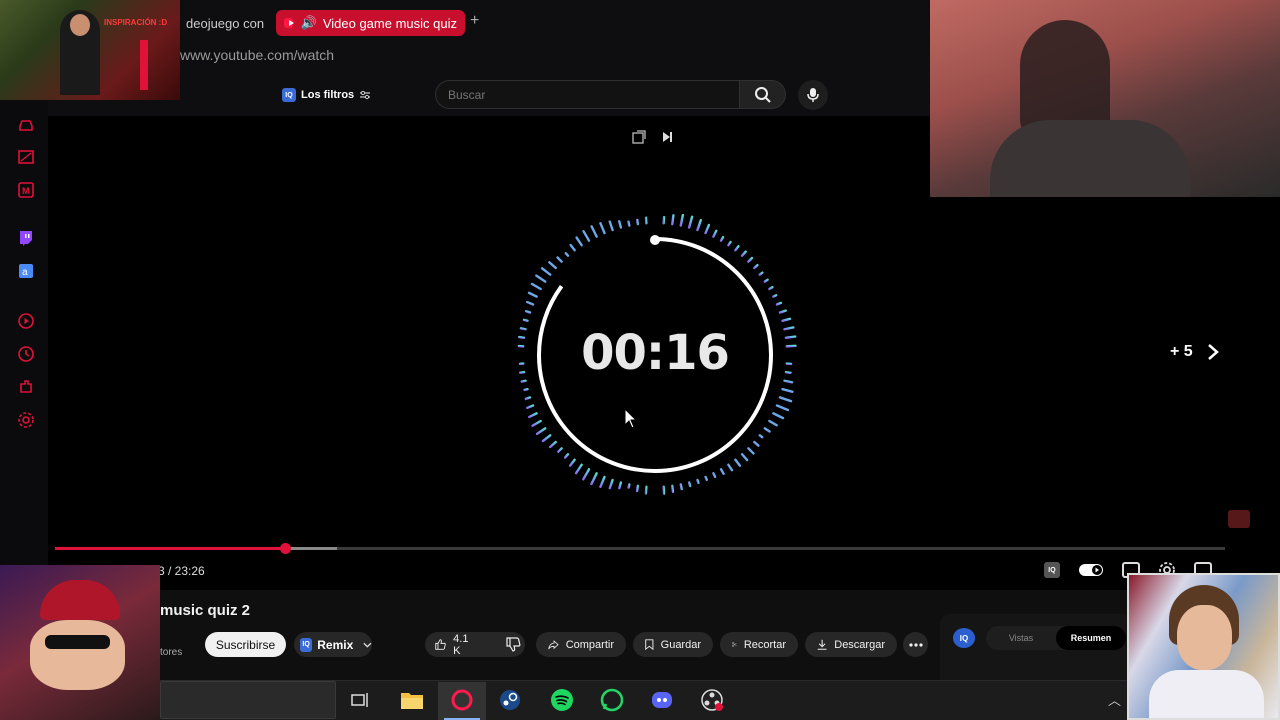  What do you see at coordinates (655, 240) in the screenshot?
I see `timer-arc-head` at bounding box center [655, 240].